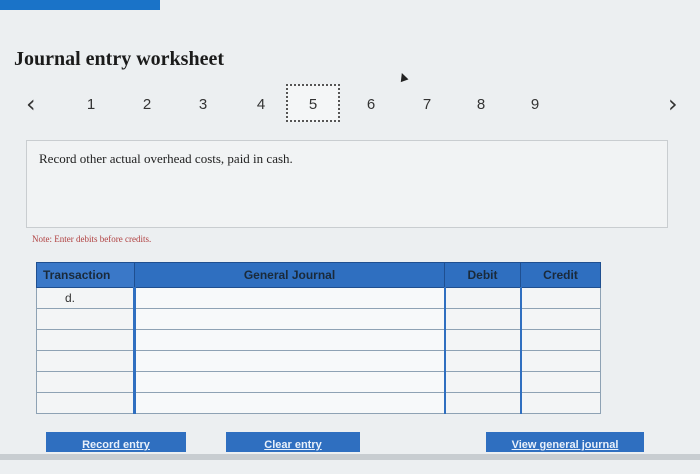  What do you see at coordinates (350, 105) in the screenshot?
I see `step-pager: ‹ 1 2 3 4 5 6 7 8 9 ›` at bounding box center [350, 105].